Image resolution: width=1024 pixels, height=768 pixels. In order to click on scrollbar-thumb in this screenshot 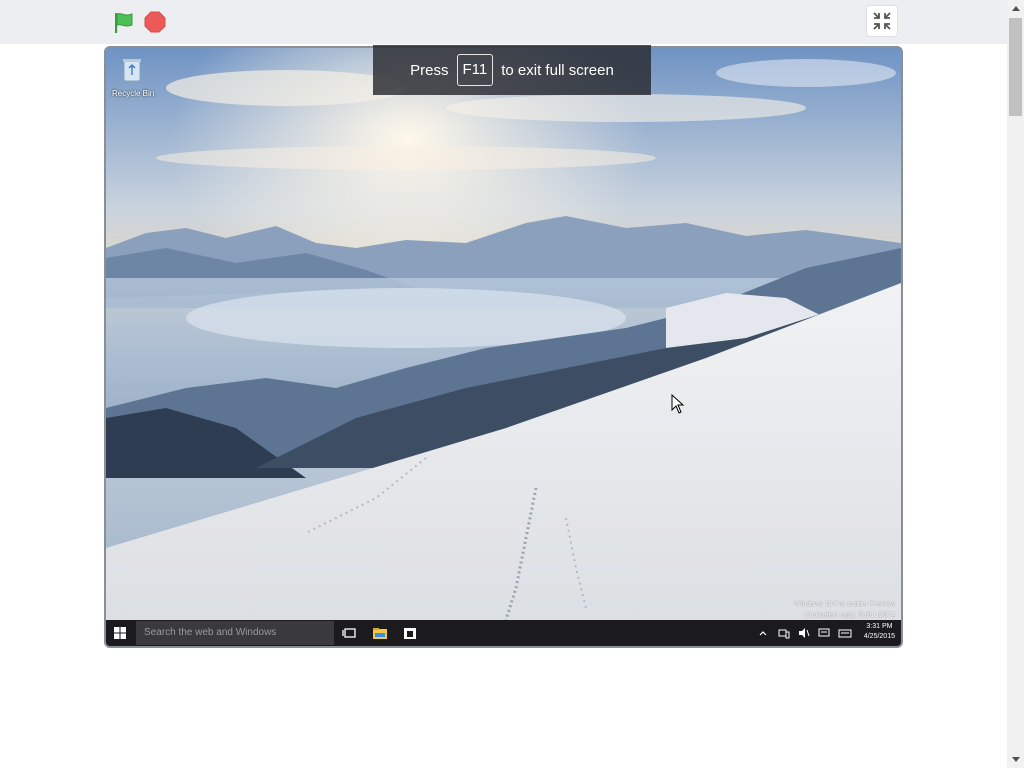, I will do `click(1015, 67)`.